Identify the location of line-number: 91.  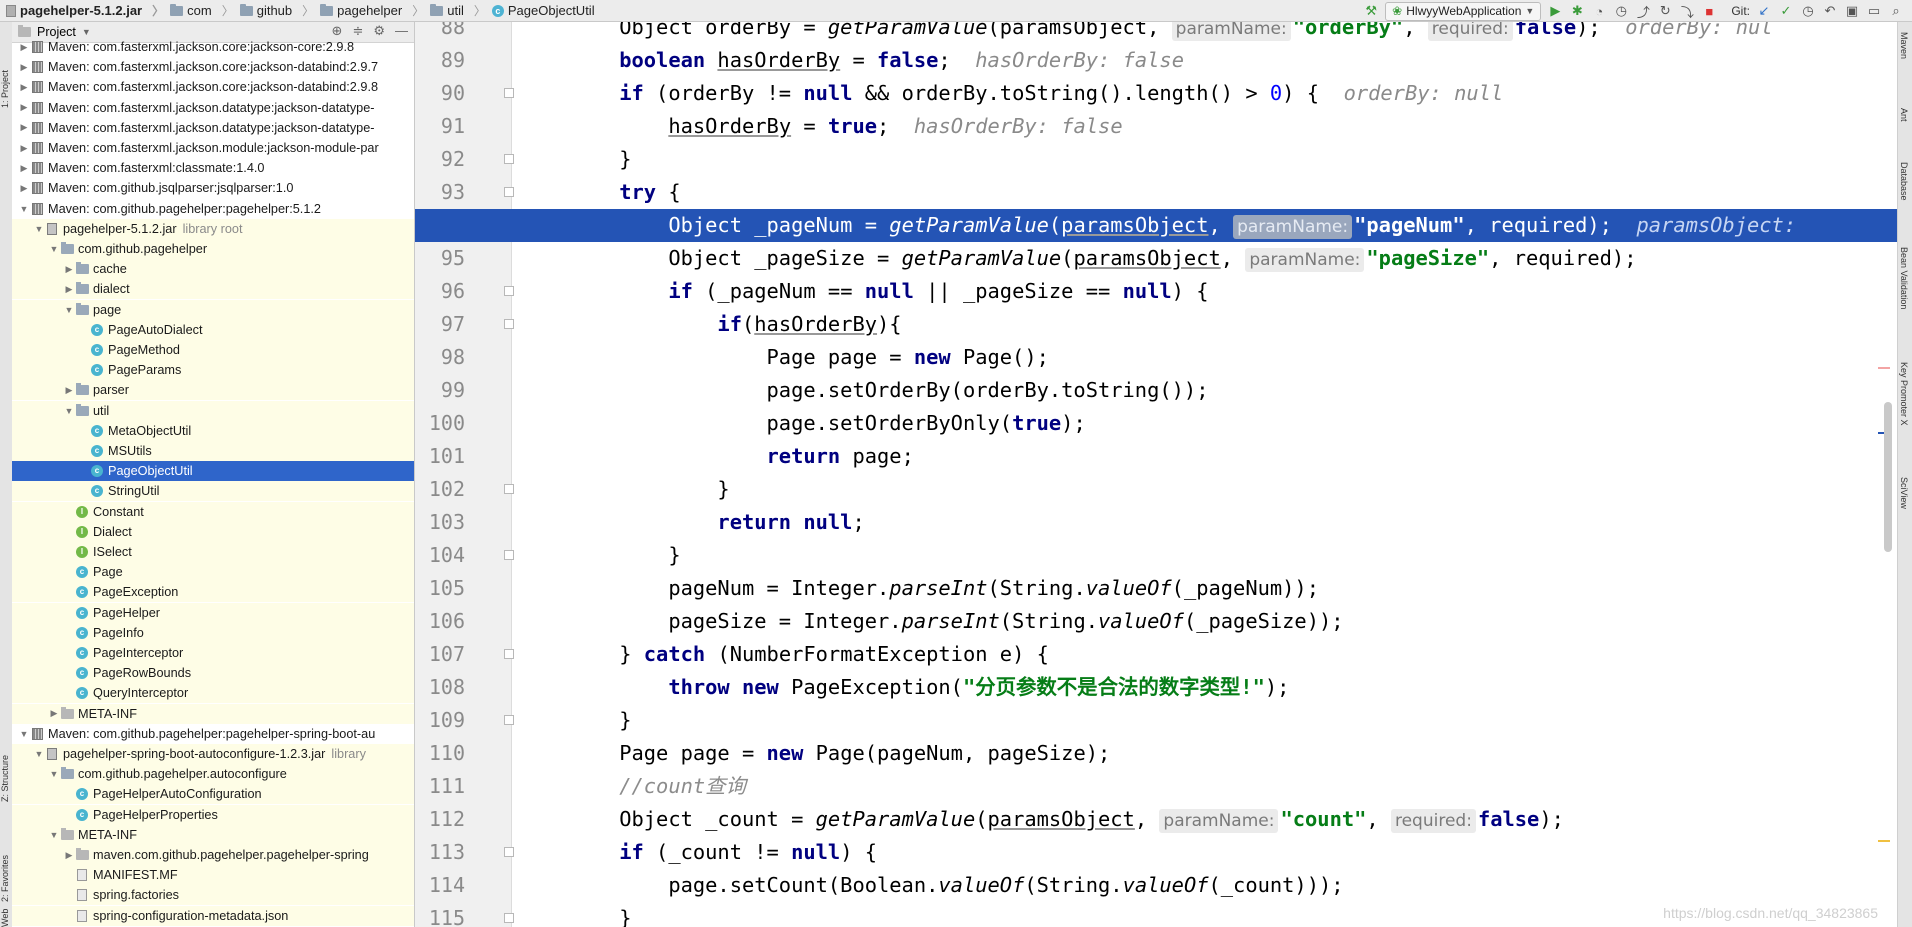
(440, 126).